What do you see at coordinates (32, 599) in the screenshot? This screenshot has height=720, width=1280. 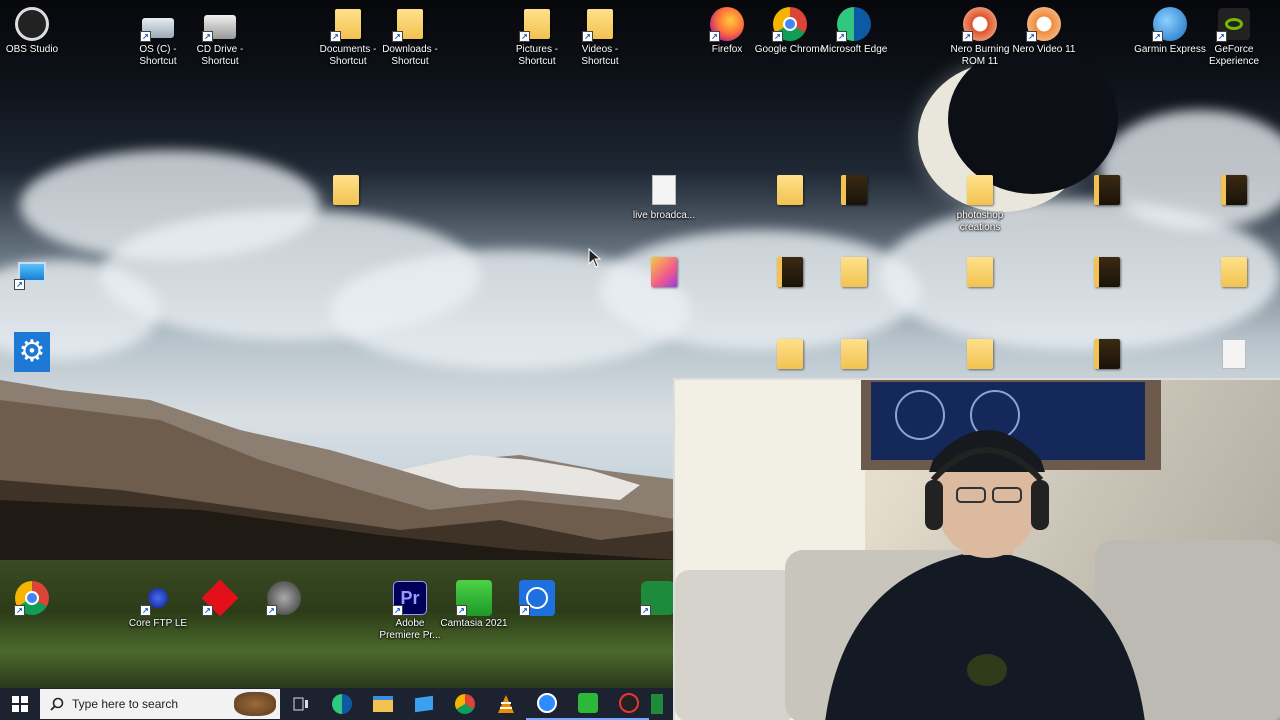 I see `chrome-app-desktop-icon: ↗` at bounding box center [32, 599].